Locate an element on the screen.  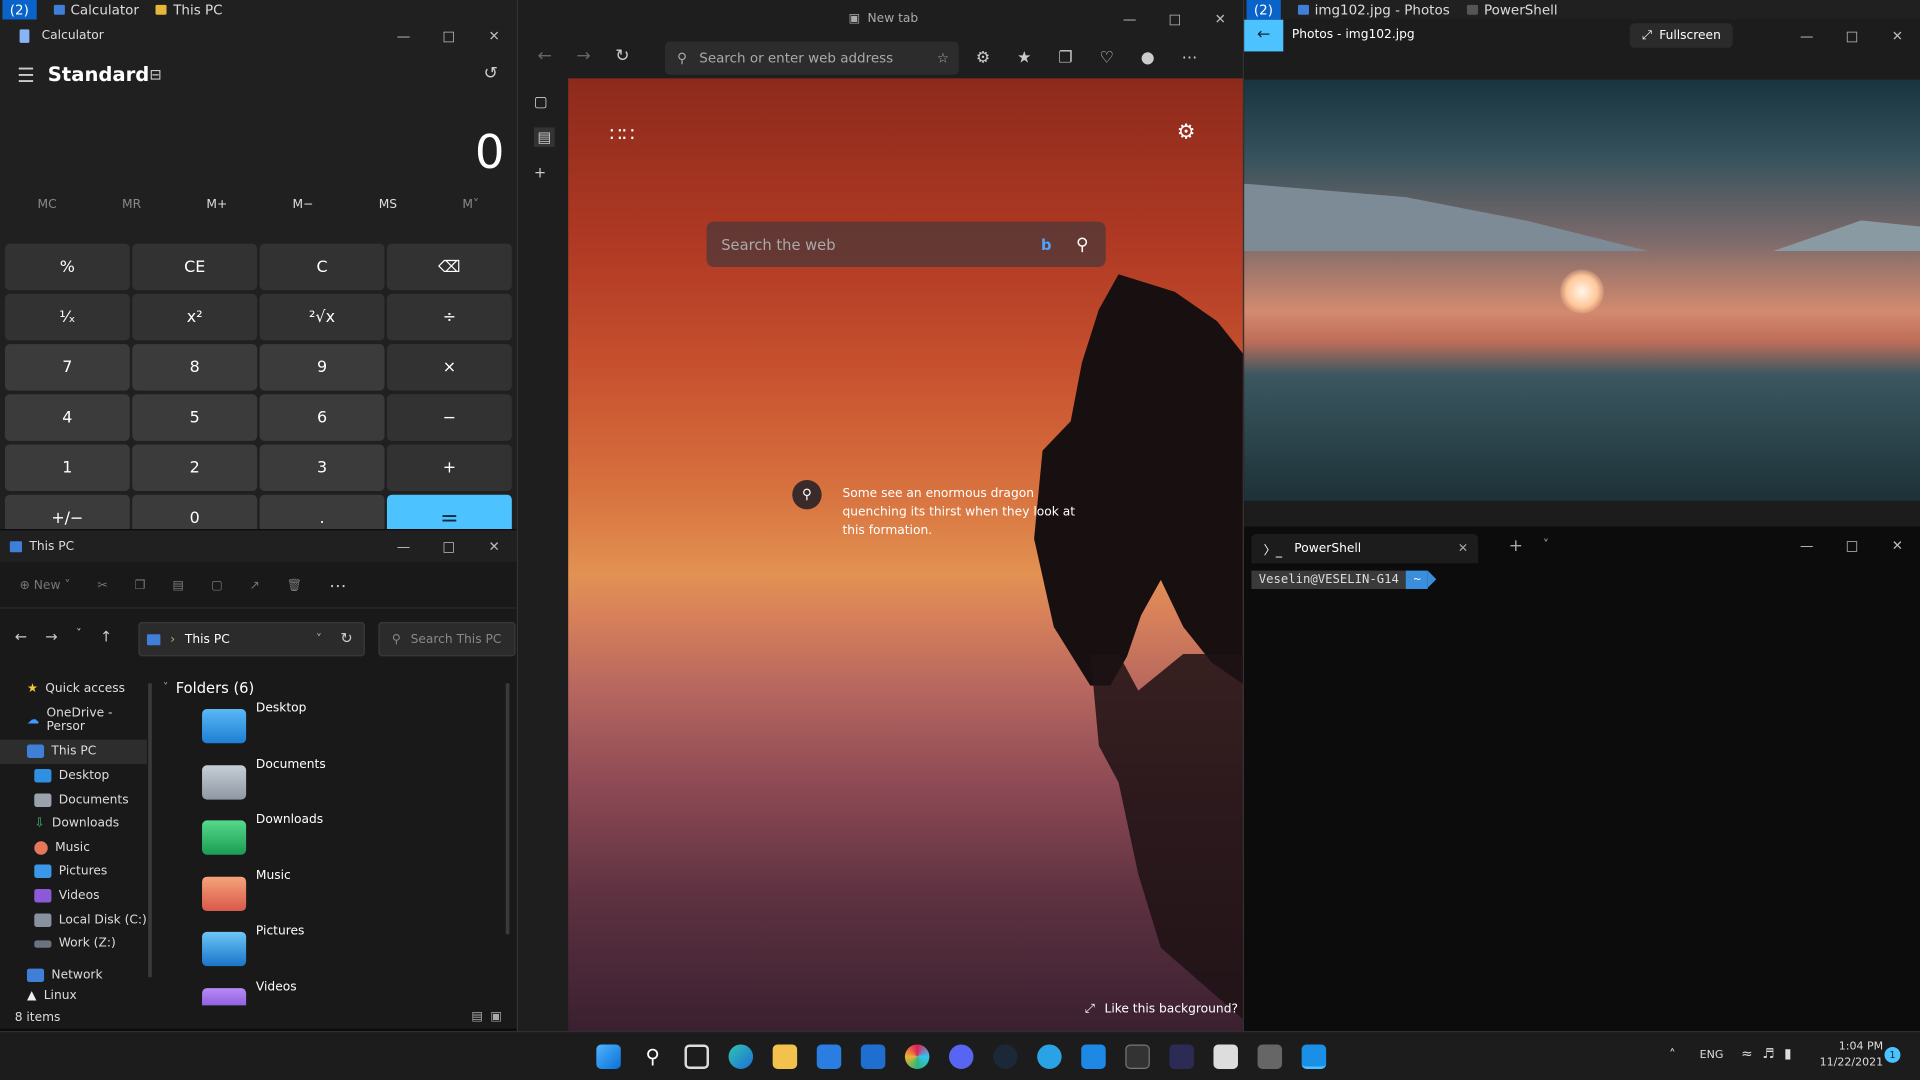
nav-item-pictures: Pictures is located at coordinates (73, 872).